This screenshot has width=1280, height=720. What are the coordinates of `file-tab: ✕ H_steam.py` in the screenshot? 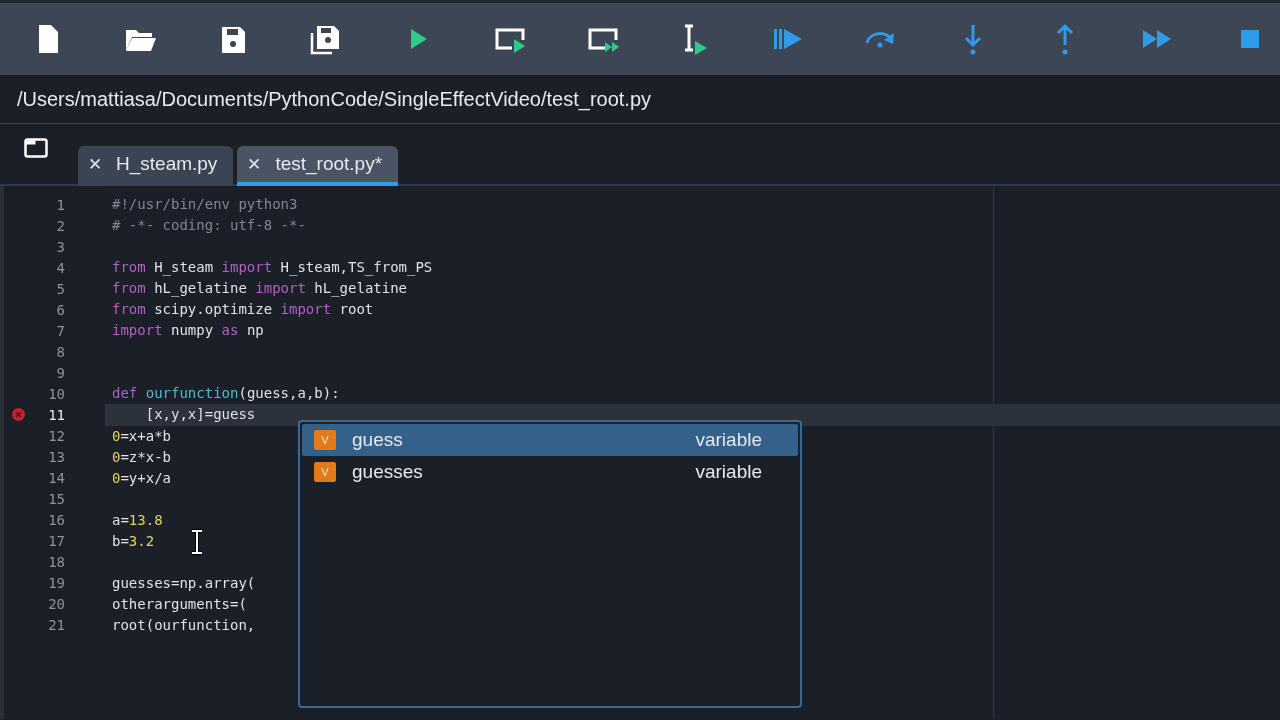 It's located at (156, 166).